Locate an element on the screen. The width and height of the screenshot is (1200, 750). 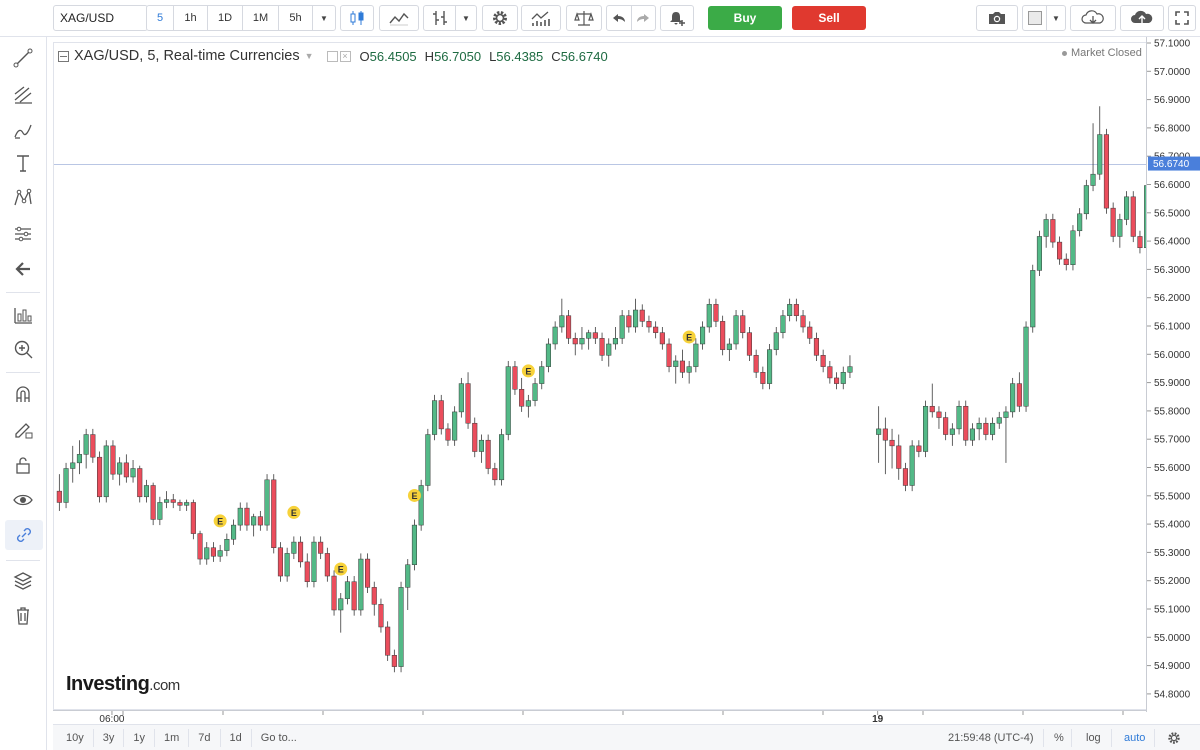
zoom-tool is located at coordinates (23, 349).